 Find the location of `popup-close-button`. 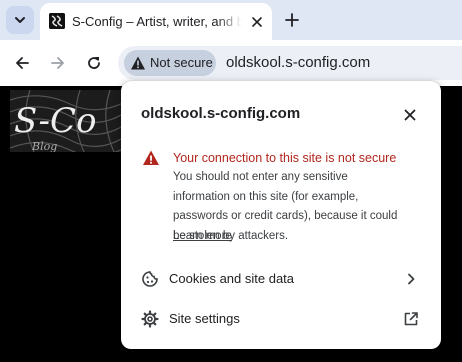

popup-close-button is located at coordinates (410, 115).